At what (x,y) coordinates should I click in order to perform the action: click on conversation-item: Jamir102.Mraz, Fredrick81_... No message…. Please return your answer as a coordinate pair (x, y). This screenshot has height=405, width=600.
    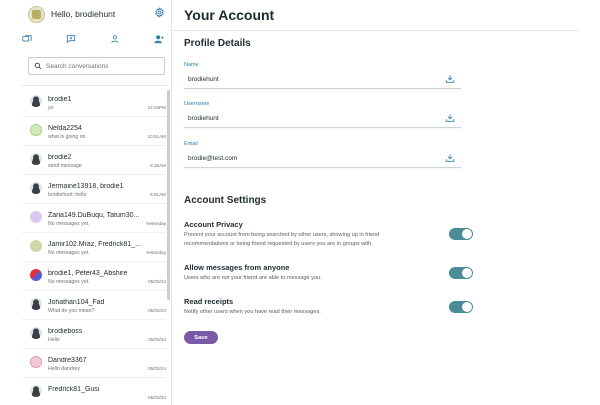
    Looking at the image, I should click on (94, 247).